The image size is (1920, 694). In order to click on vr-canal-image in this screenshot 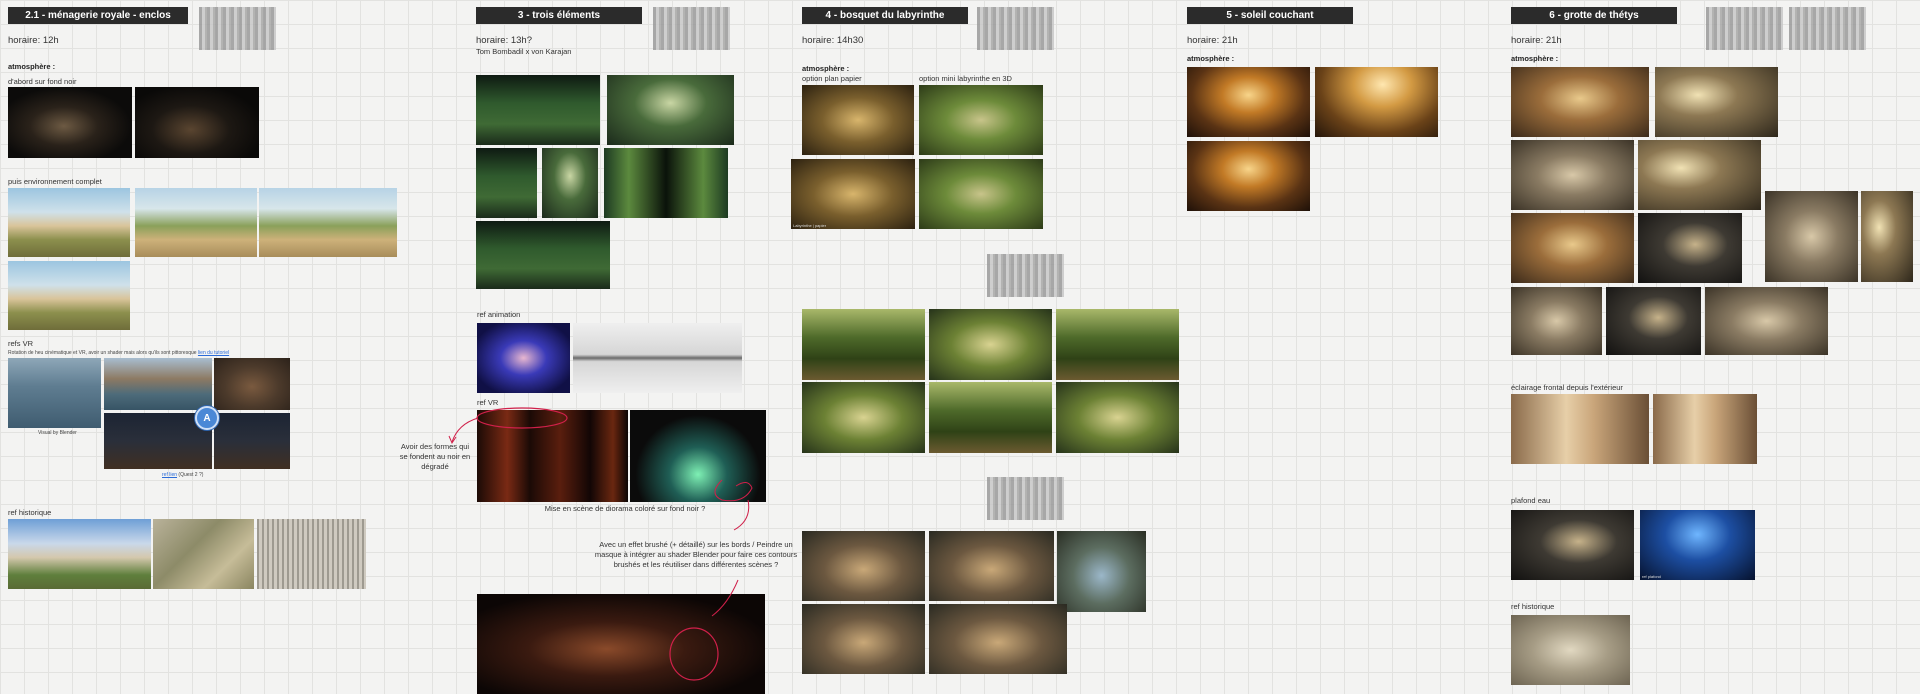, I will do `click(158, 384)`.